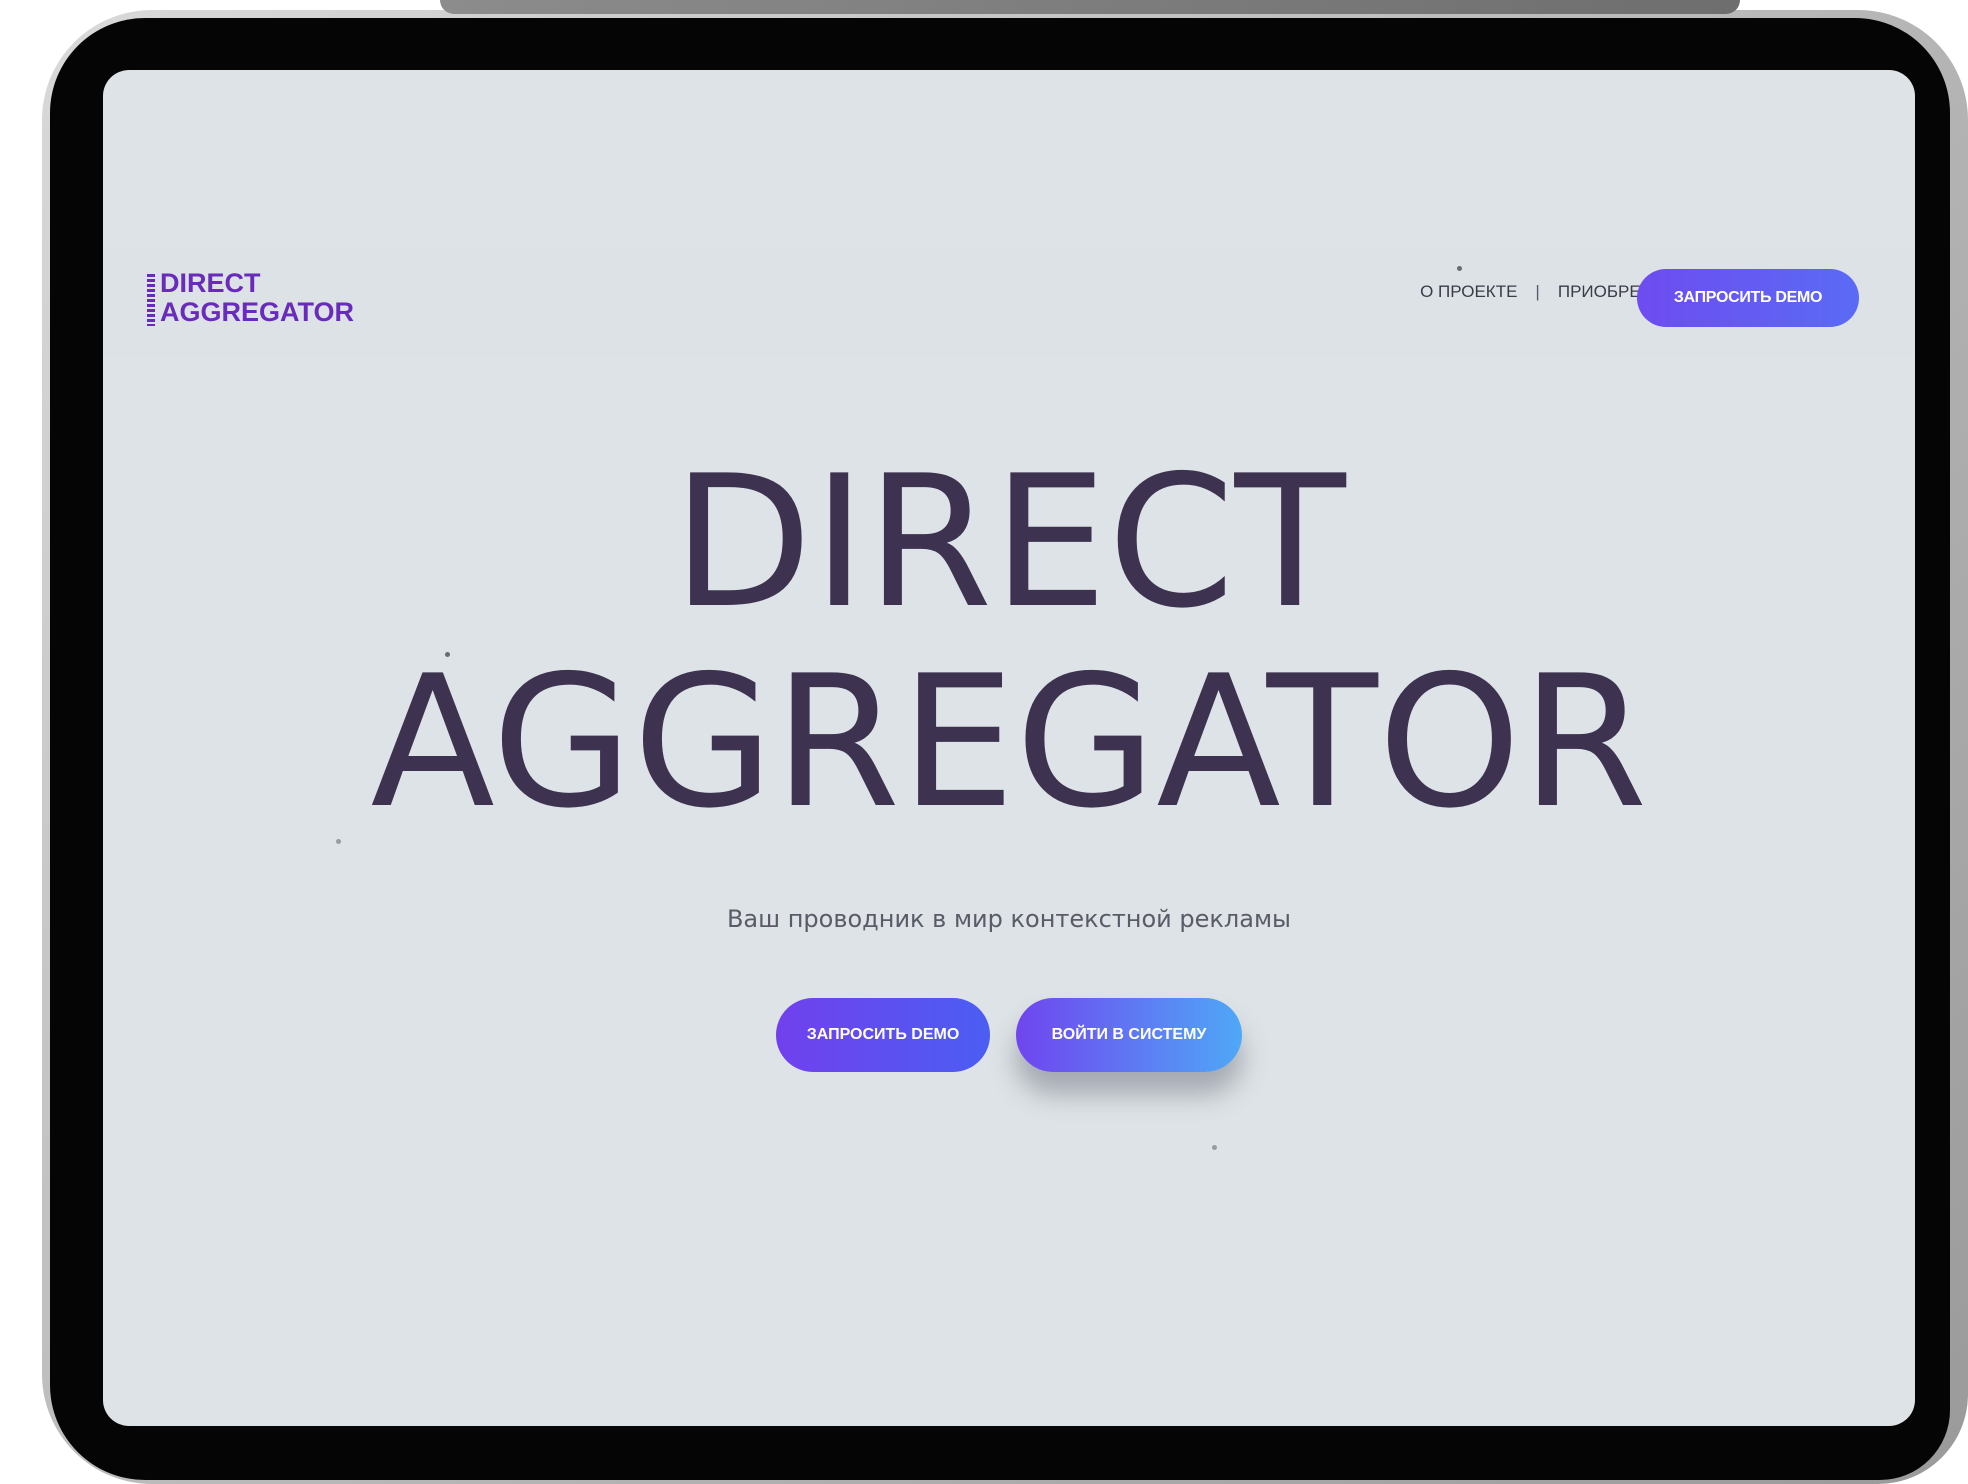  I want to click on hero-login-button: ВОЙТИ В СИСТЕМУ, so click(1129, 1035).